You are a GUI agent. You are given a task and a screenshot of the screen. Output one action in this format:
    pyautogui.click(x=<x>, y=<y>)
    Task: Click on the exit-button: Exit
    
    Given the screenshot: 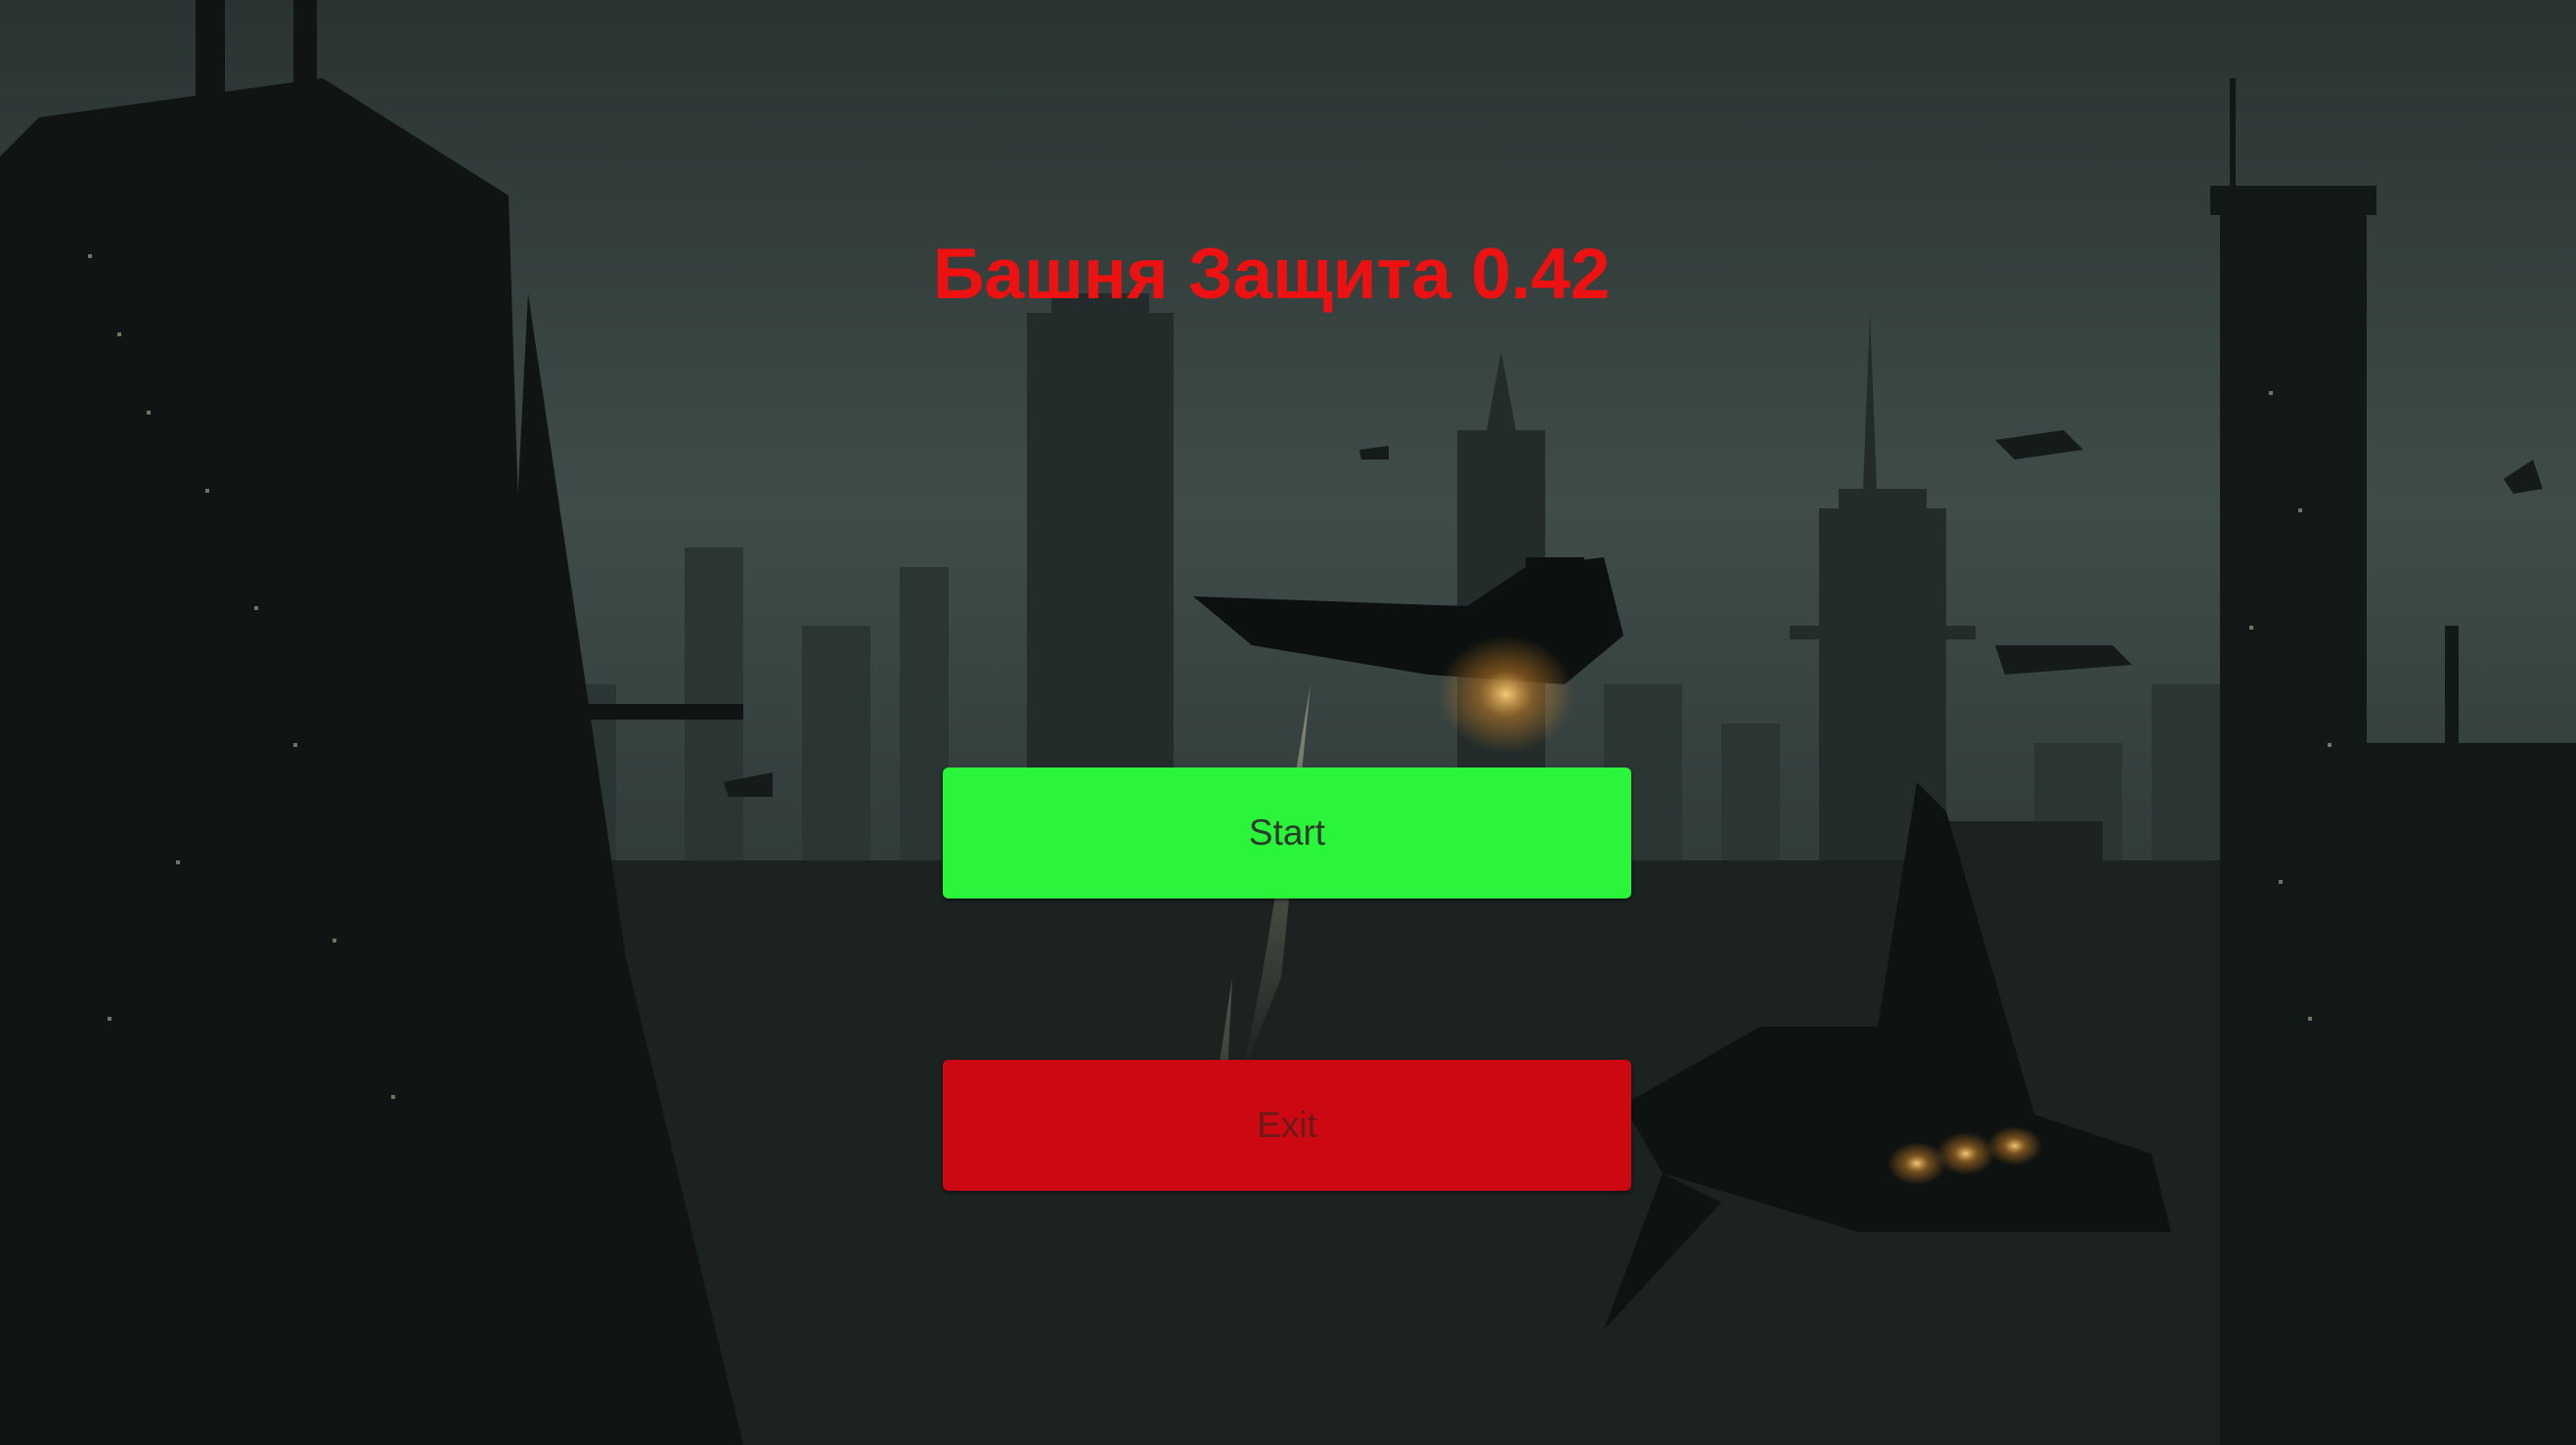 What is the action you would take?
    pyautogui.click(x=1287, y=1125)
    